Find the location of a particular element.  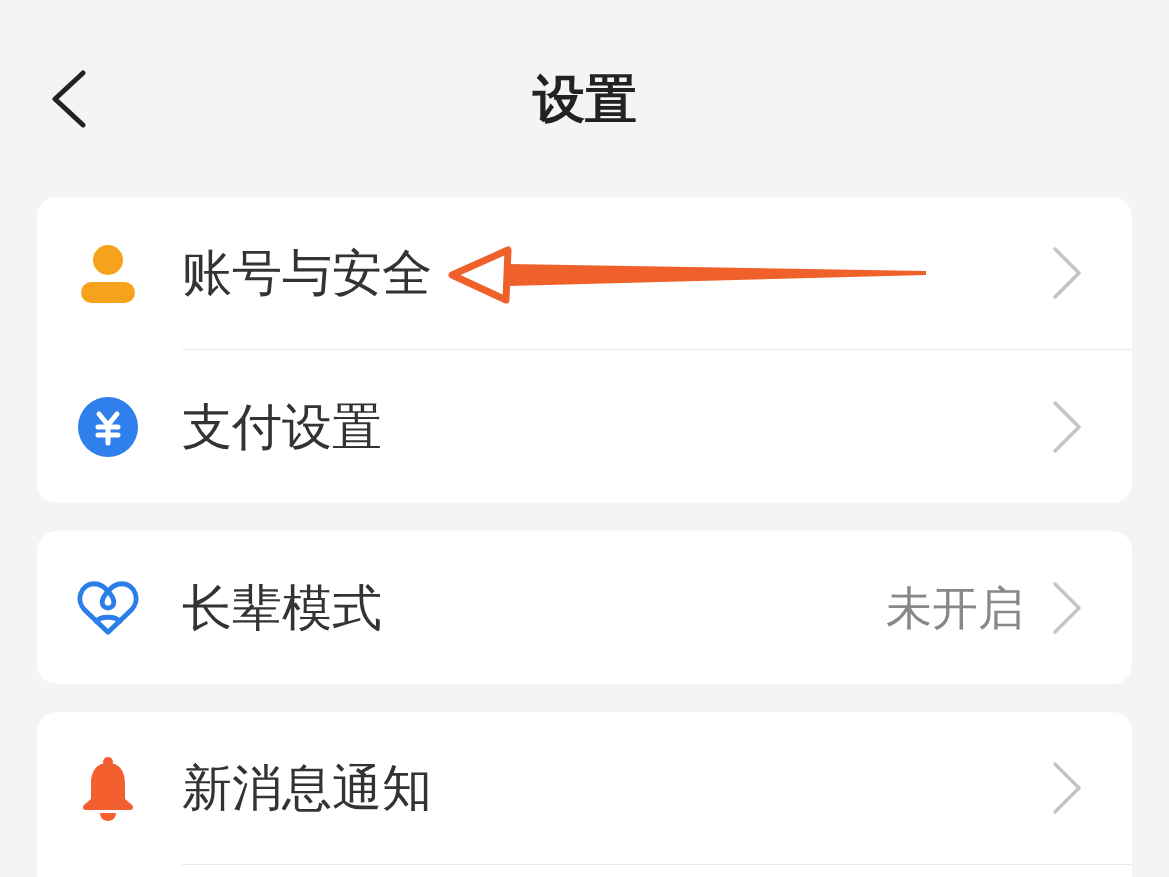

heart-icon is located at coordinates (108, 607).